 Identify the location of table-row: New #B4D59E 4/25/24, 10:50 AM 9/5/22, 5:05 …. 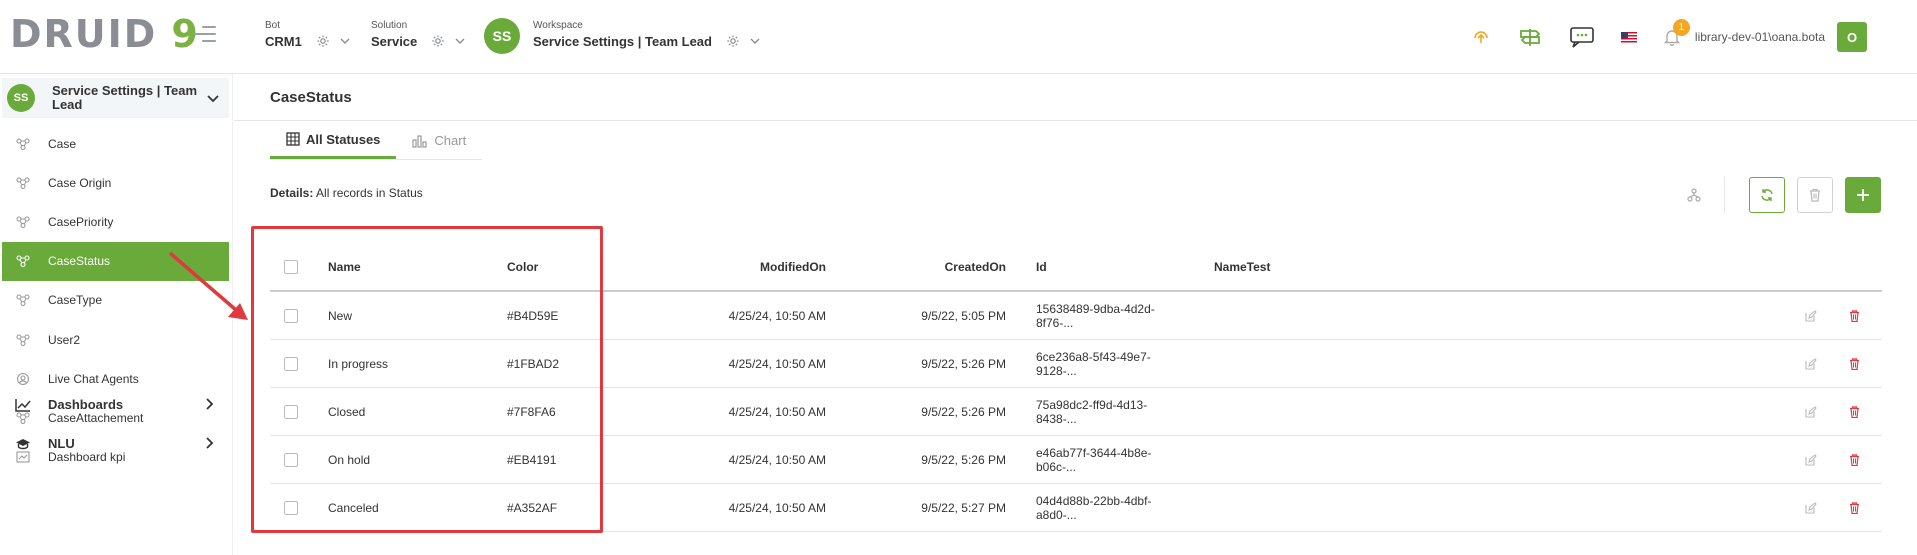
(1076, 316).